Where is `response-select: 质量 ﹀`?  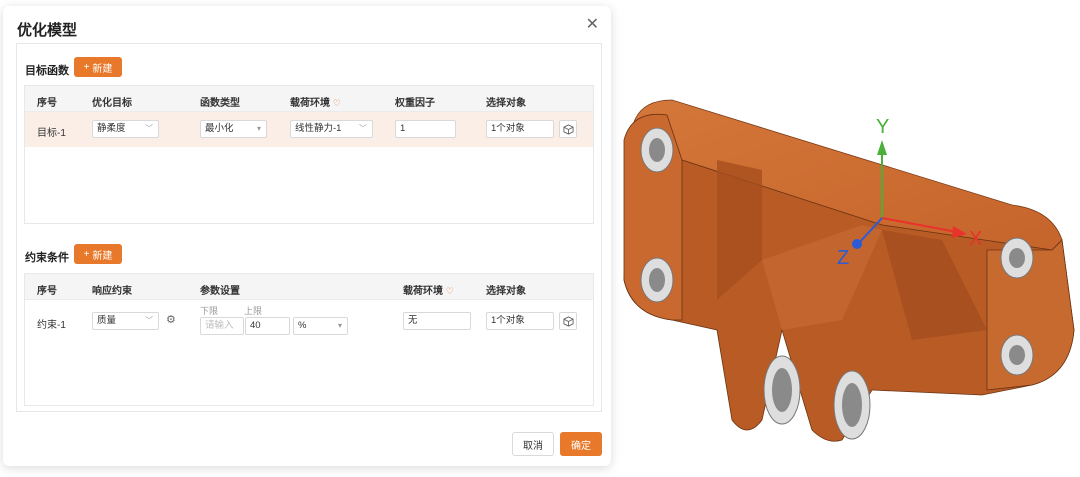 response-select: 质量 ﹀ is located at coordinates (125, 321).